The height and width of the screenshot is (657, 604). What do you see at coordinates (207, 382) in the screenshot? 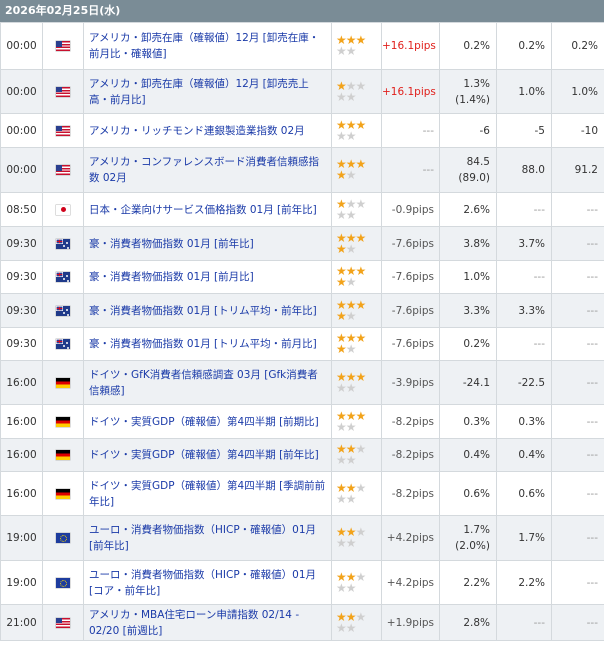
I see `event-name-link: ドイツ・GfK消費者信頼感調査 03月 [Gfk消費者信頼感]` at bounding box center [207, 382].